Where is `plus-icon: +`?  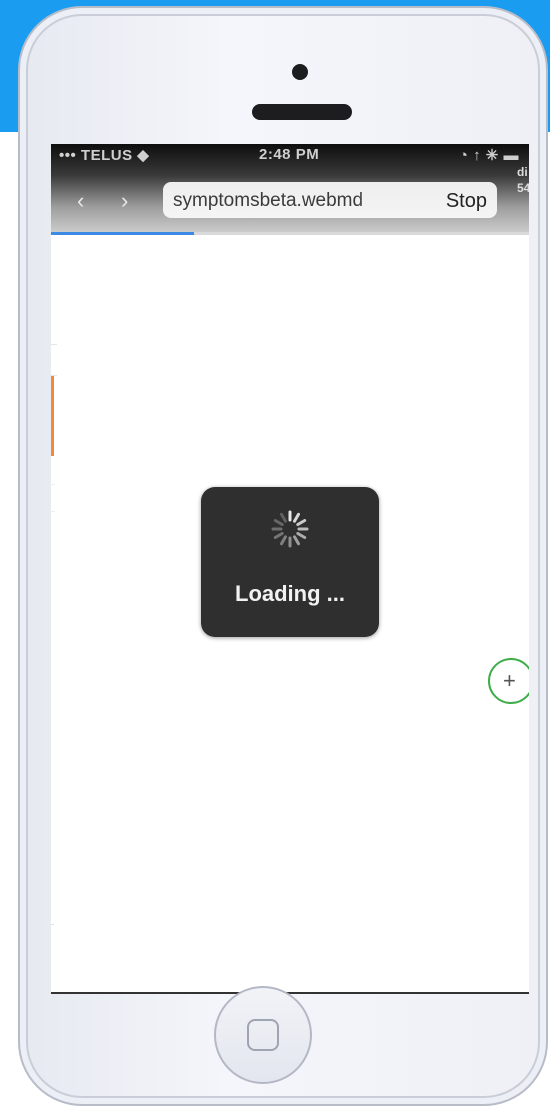 plus-icon: + is located at coordinates (509, 680).